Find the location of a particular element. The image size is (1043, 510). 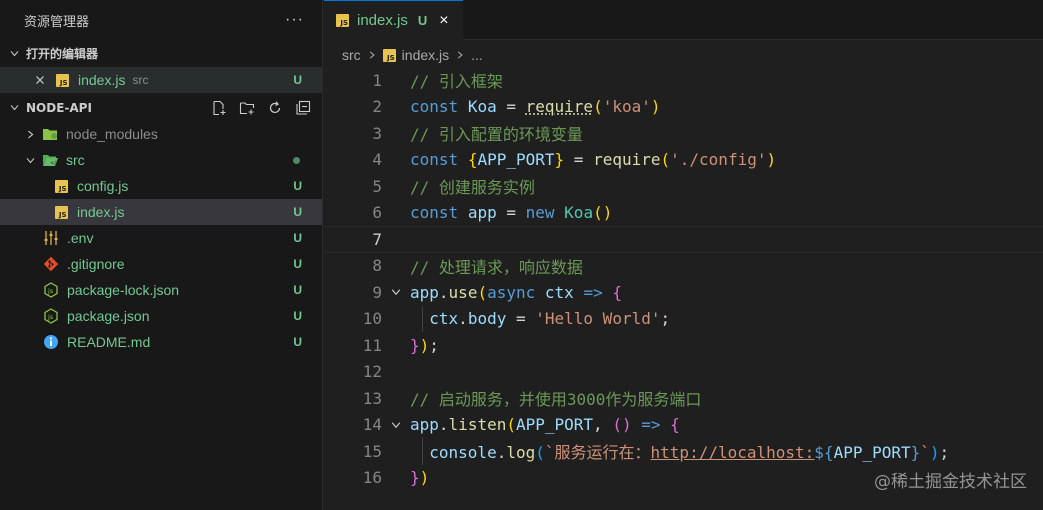

code-line: 4 const {APP_PORT} = require('./config') is located at coordinates (683, 160).